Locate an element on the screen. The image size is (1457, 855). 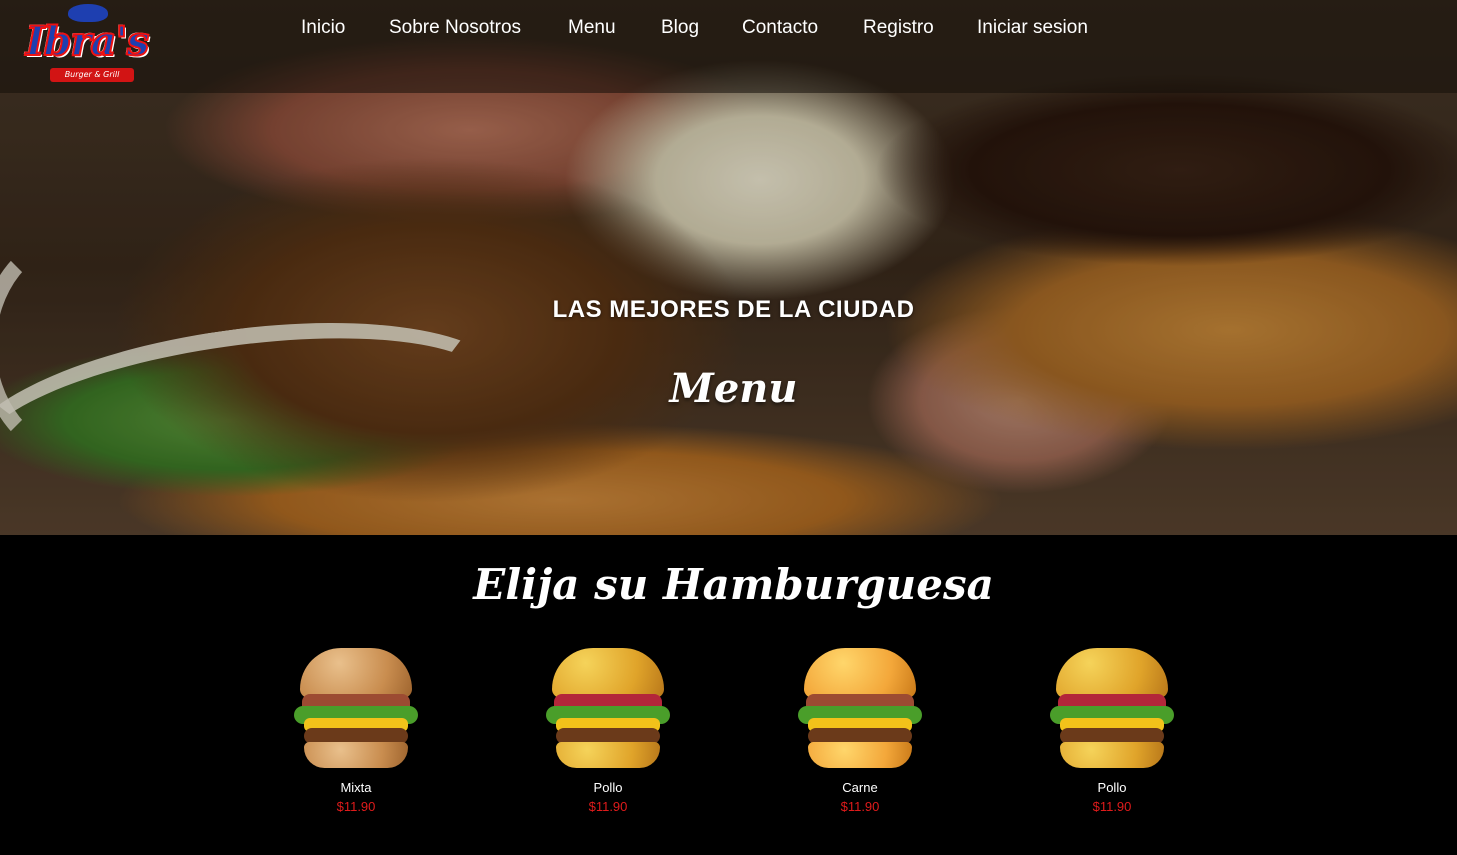
nav-link-menu: Menu is located at coordinates (592, 28).